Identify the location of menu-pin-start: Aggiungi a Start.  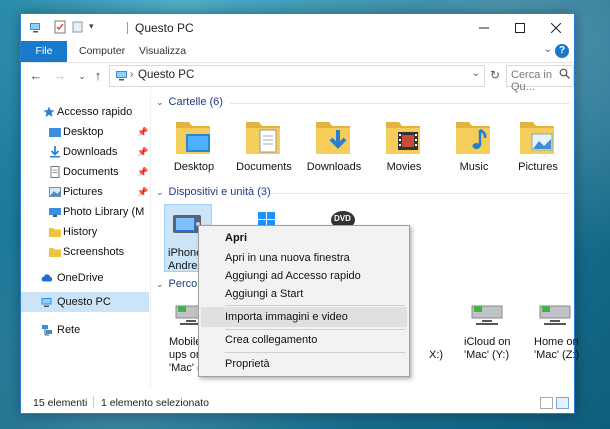
(304, 294).